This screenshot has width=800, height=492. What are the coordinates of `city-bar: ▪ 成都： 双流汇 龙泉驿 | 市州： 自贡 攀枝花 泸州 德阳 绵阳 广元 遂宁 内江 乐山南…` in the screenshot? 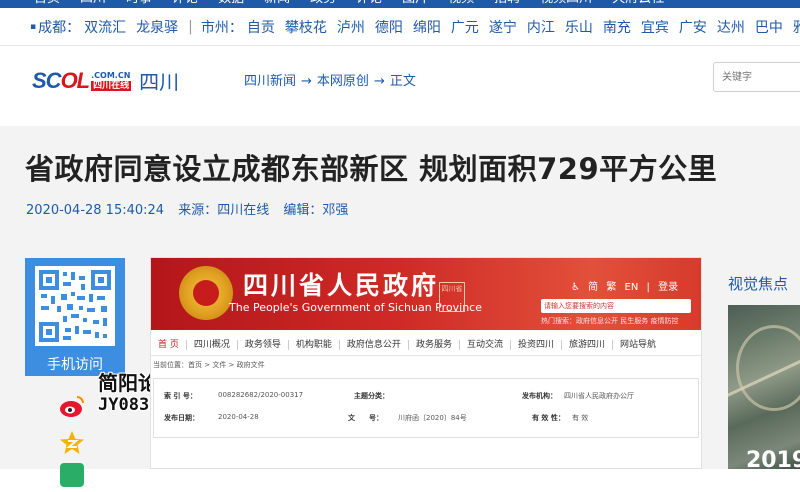 It's located at (400, 27).